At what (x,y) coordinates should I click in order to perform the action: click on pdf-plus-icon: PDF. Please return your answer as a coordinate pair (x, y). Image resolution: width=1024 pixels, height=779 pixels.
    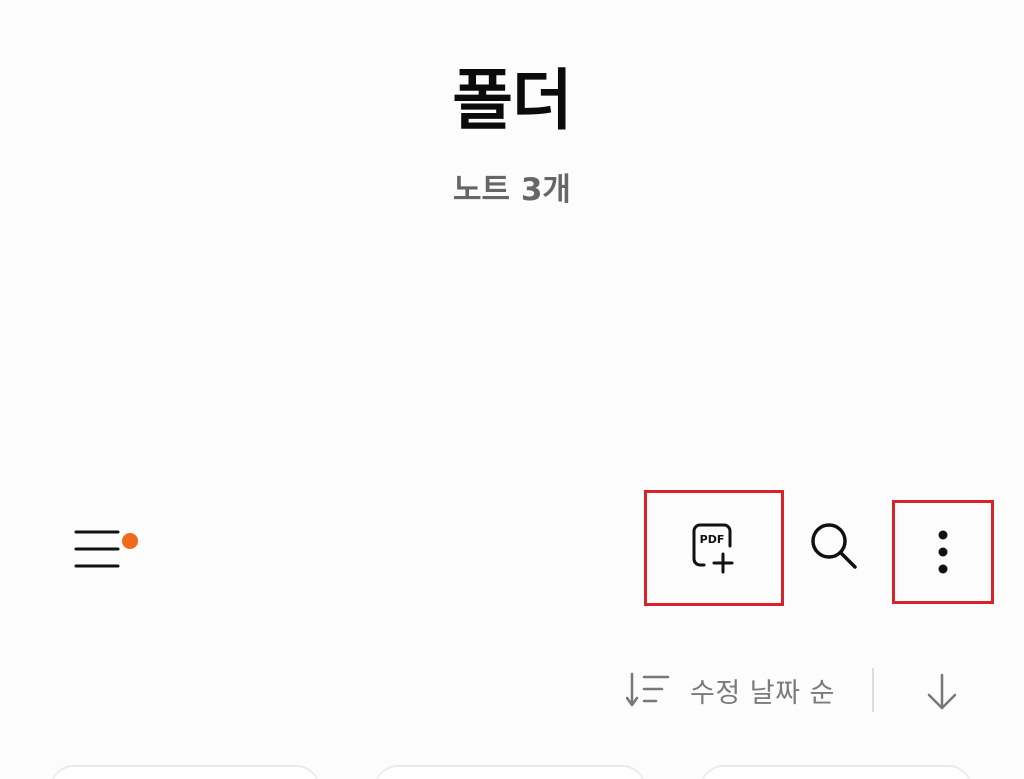
    Looking at the image, I should click on (713, 548).